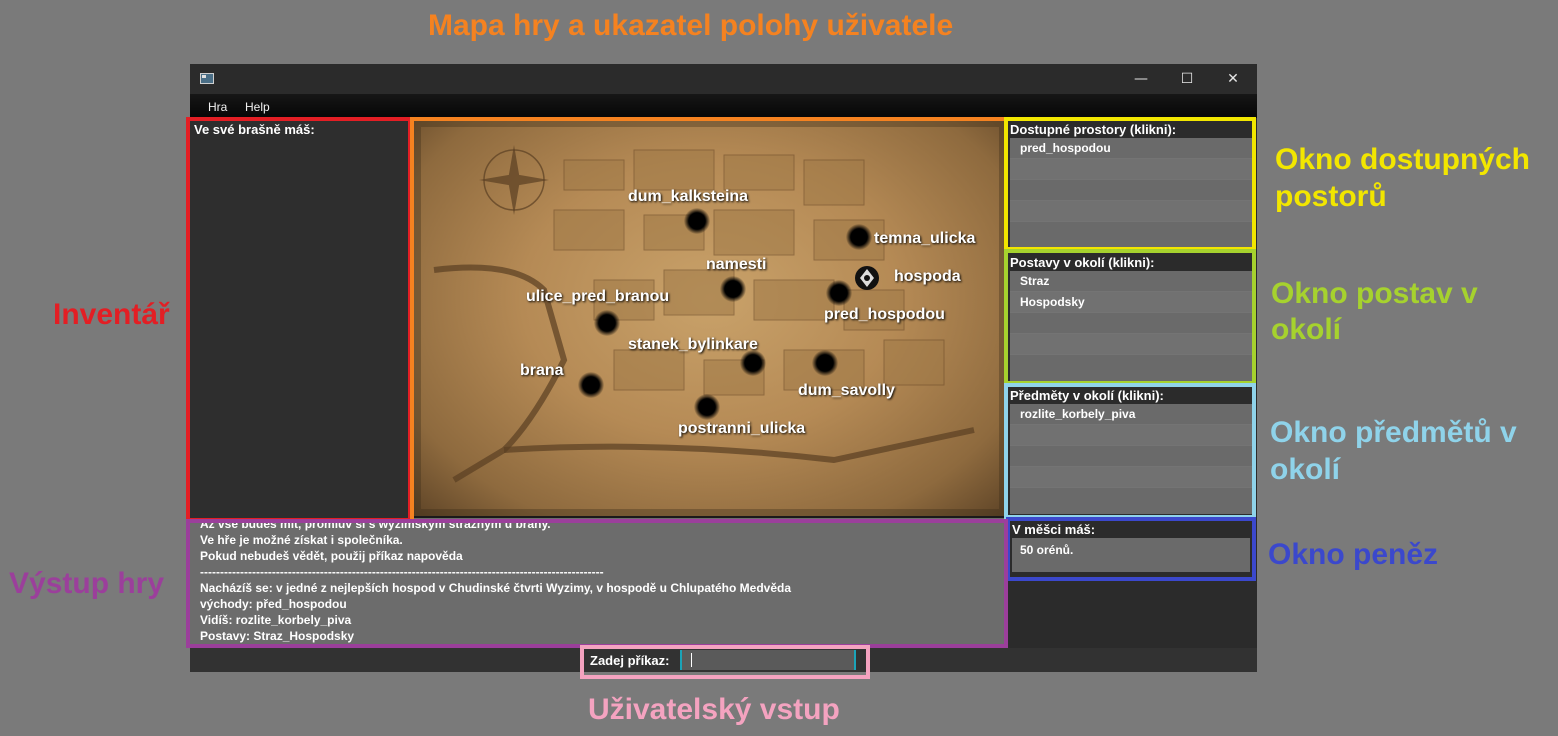  What do you see at coordinates (691, 660) in the screenshot?
I see `text-cursor` at bounding box center [691, 660].